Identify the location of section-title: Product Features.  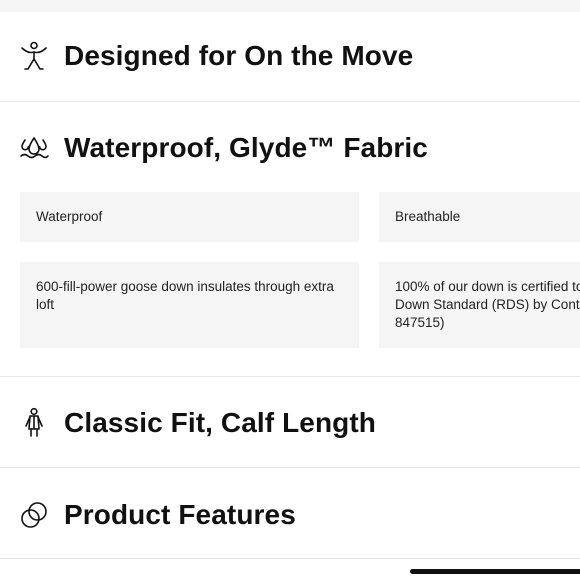
(180, 514).